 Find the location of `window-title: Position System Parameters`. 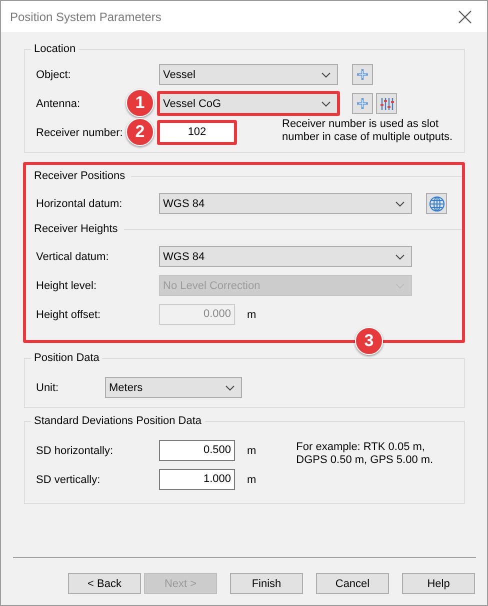

window-title: Position System Parameters is located at coordinates (86, 17).